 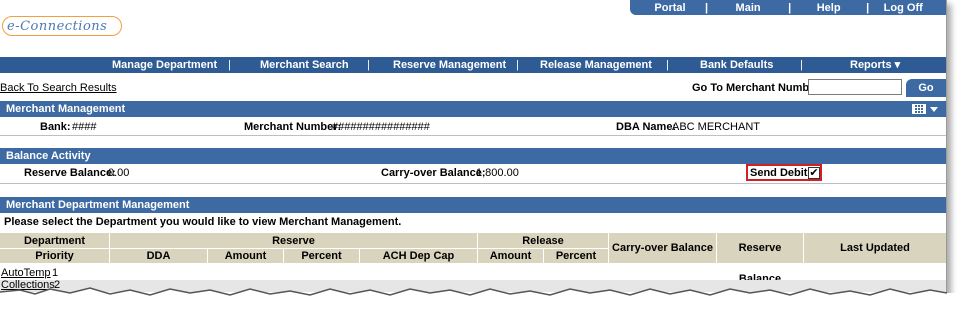 What do you see at coordinates (748, 8) in the screenshot?
I see `top-nav-main: Main` at bounding box center [748, 8].